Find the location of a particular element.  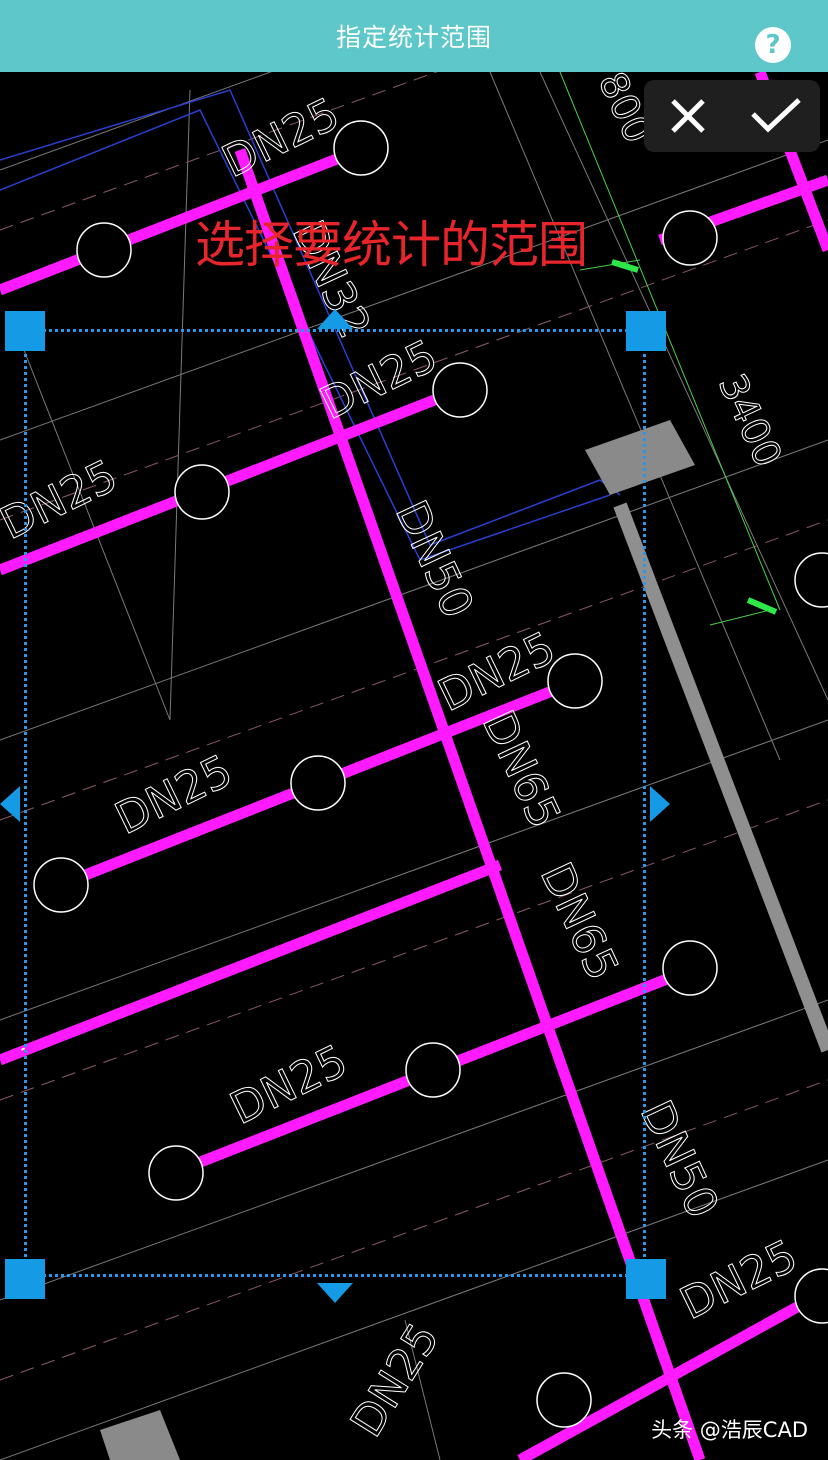

page-title: 指定统计范围 is located at coordinates (413, 37).